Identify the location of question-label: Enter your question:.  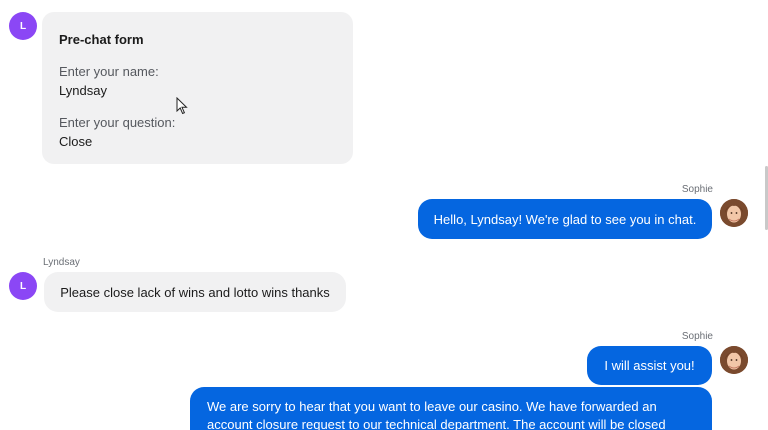
(117, 122).